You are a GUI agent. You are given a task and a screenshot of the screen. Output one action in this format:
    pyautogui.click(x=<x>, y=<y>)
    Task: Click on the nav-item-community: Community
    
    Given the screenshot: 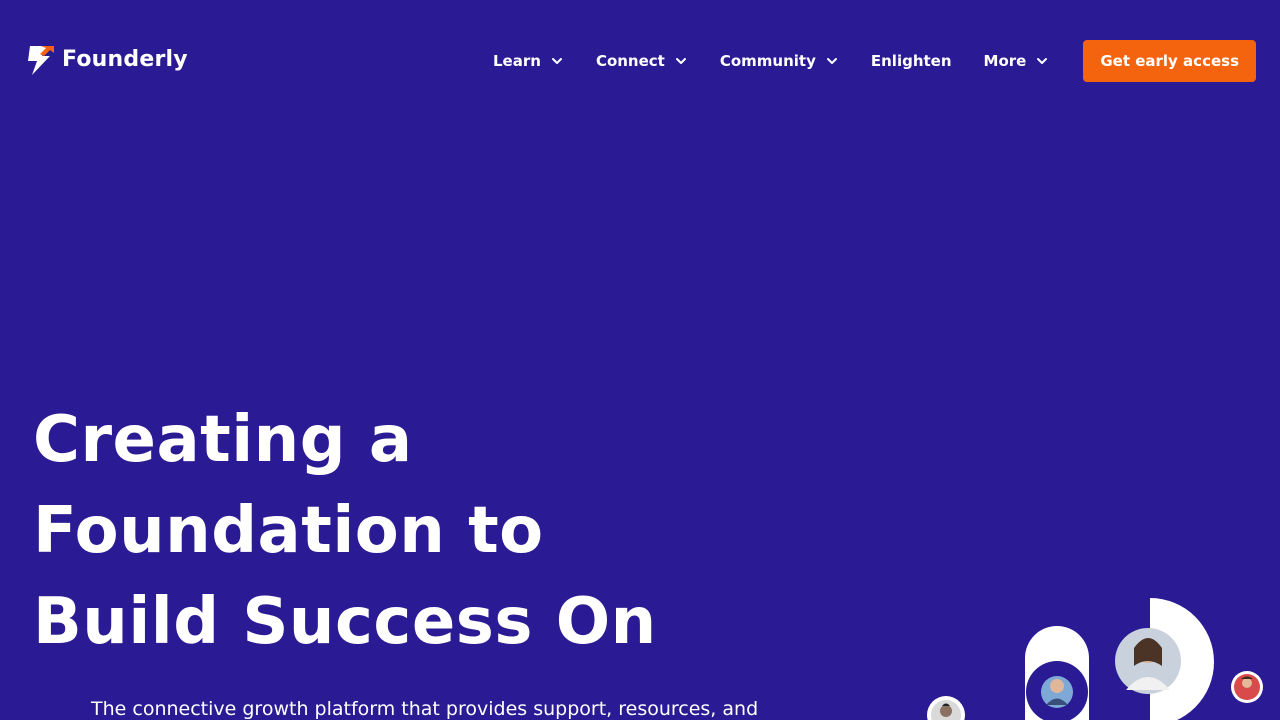 What is the action you would take?
    pyautogui.click(x=779, y=61)
    